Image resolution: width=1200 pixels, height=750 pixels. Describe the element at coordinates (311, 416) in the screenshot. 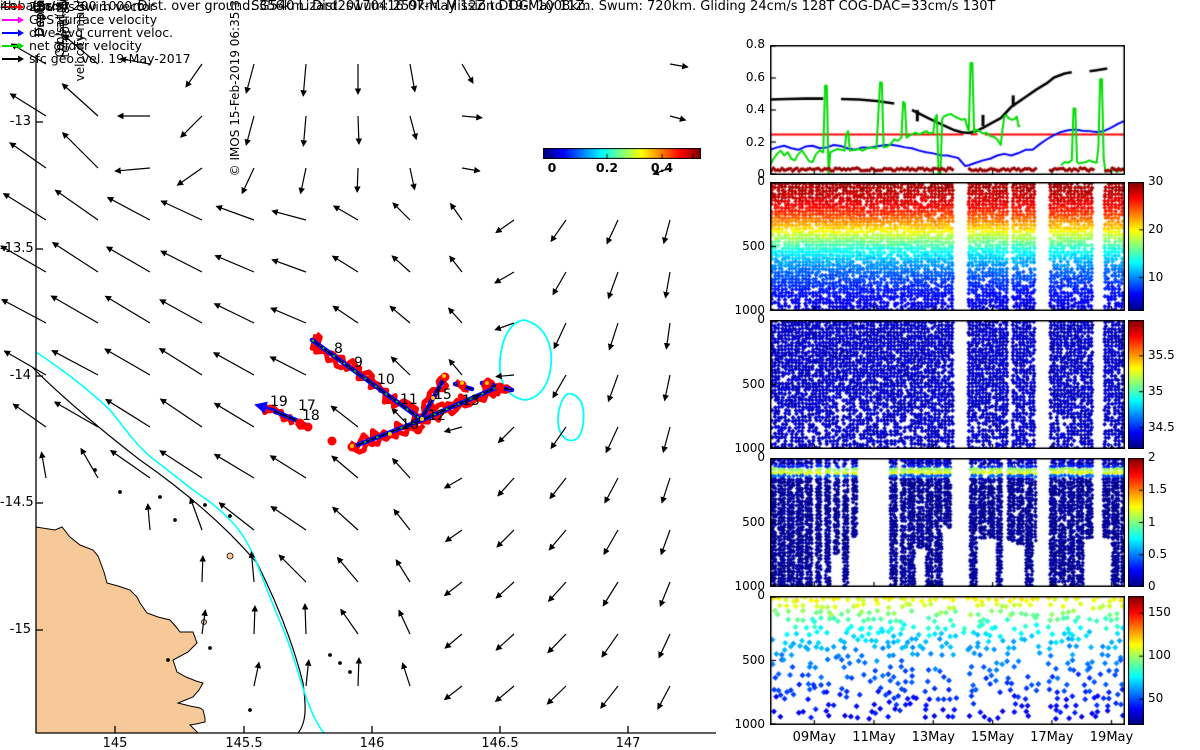

I see `dive-number-label: 18` at that location.